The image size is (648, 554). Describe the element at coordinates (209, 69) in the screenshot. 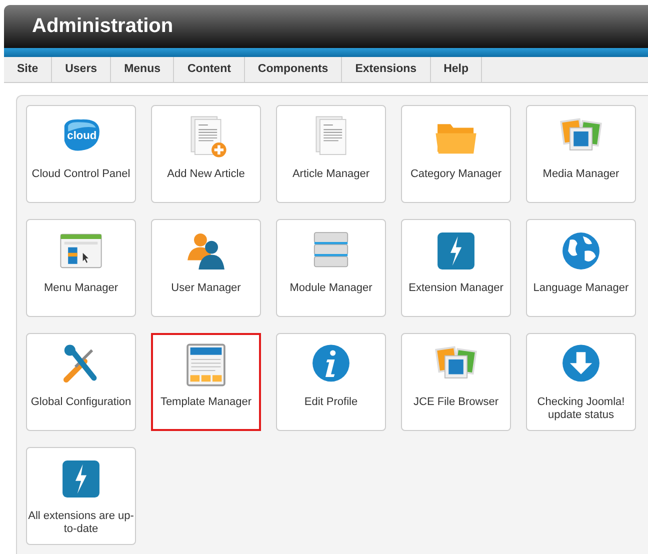

I see `menu-item: Content` at that location.